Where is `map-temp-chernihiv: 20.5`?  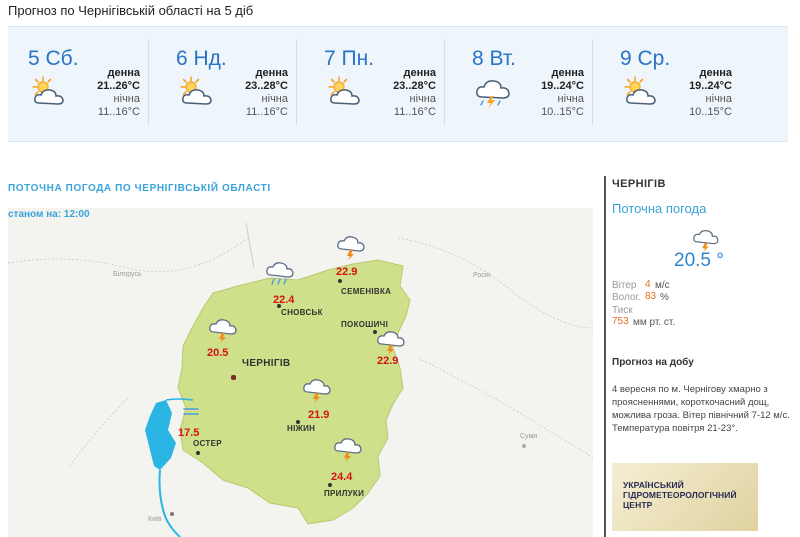 map-temp-chernihiv: 20.5 is located at coordinates (218, 353).